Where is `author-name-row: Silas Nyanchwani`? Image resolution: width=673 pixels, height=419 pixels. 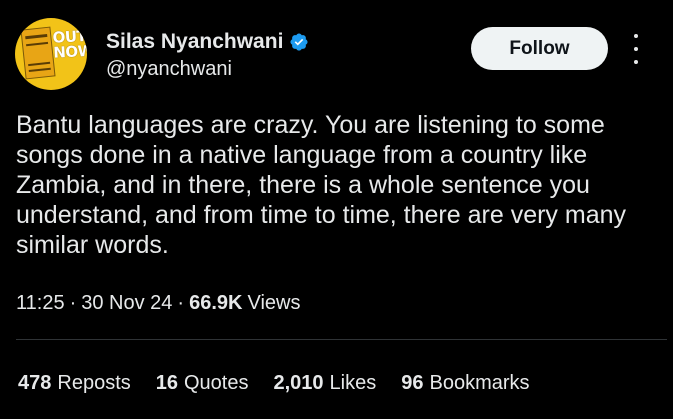 author-name-row: Silas Nyanchwani is located at coordinates (207, 42).